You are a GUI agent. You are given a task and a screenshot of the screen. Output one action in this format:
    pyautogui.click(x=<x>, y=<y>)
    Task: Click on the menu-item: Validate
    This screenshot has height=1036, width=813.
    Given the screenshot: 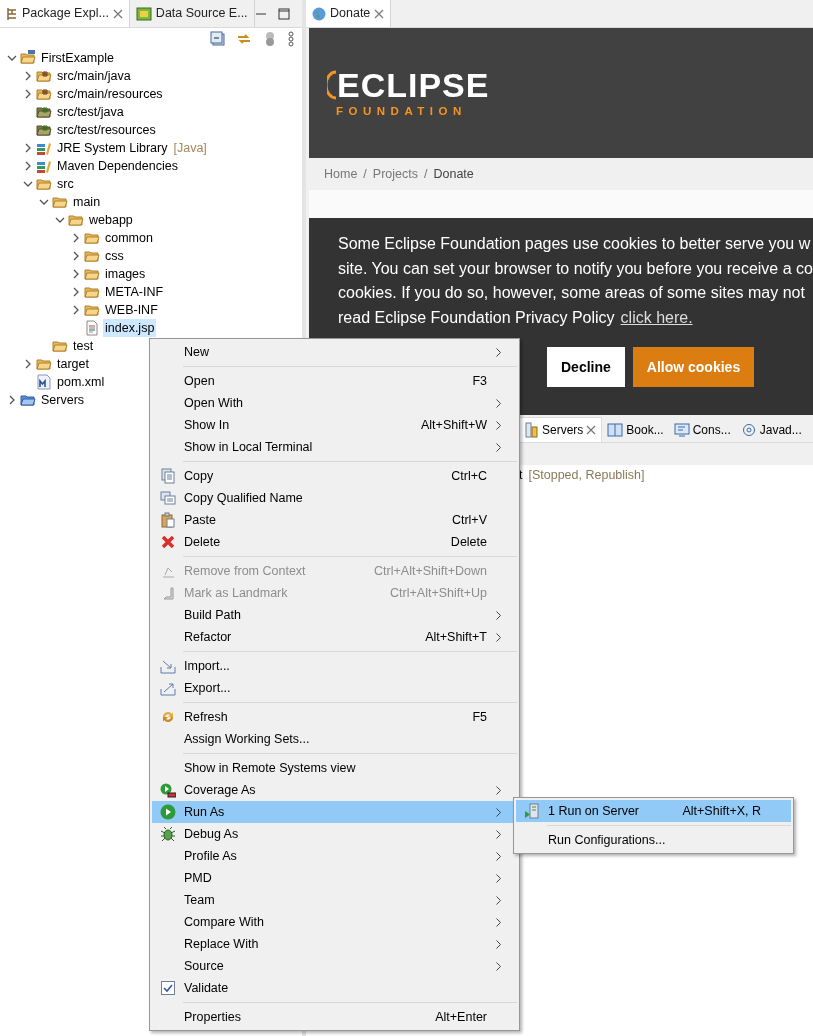 What is the action you would take?
    pyautogui.click(x=334, y=988)
    